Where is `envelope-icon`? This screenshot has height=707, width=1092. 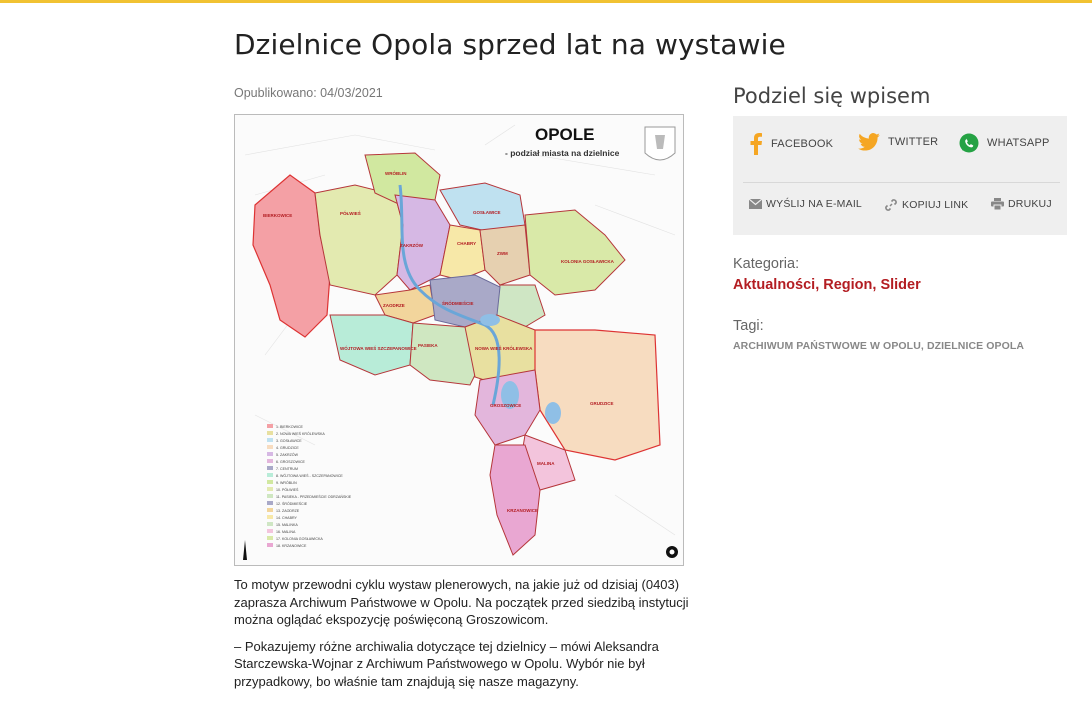
envelope-icon is located at coordinates (755, 204).